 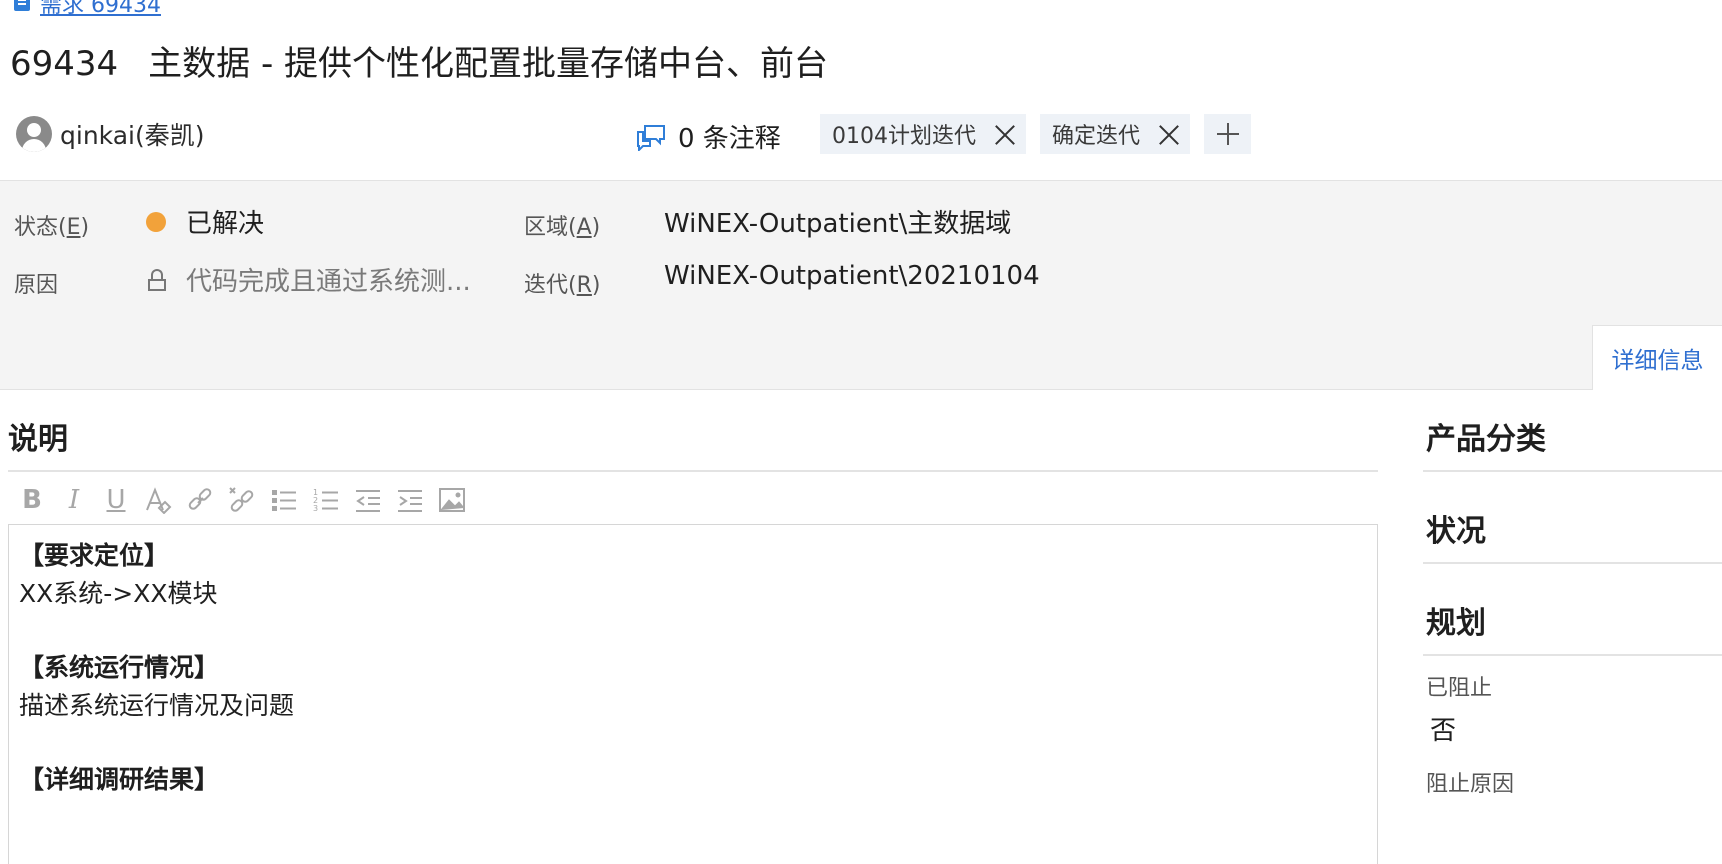 I want to click on area-value: WiNEX-Outpatient\主数据域, so click(x=838, y=224).